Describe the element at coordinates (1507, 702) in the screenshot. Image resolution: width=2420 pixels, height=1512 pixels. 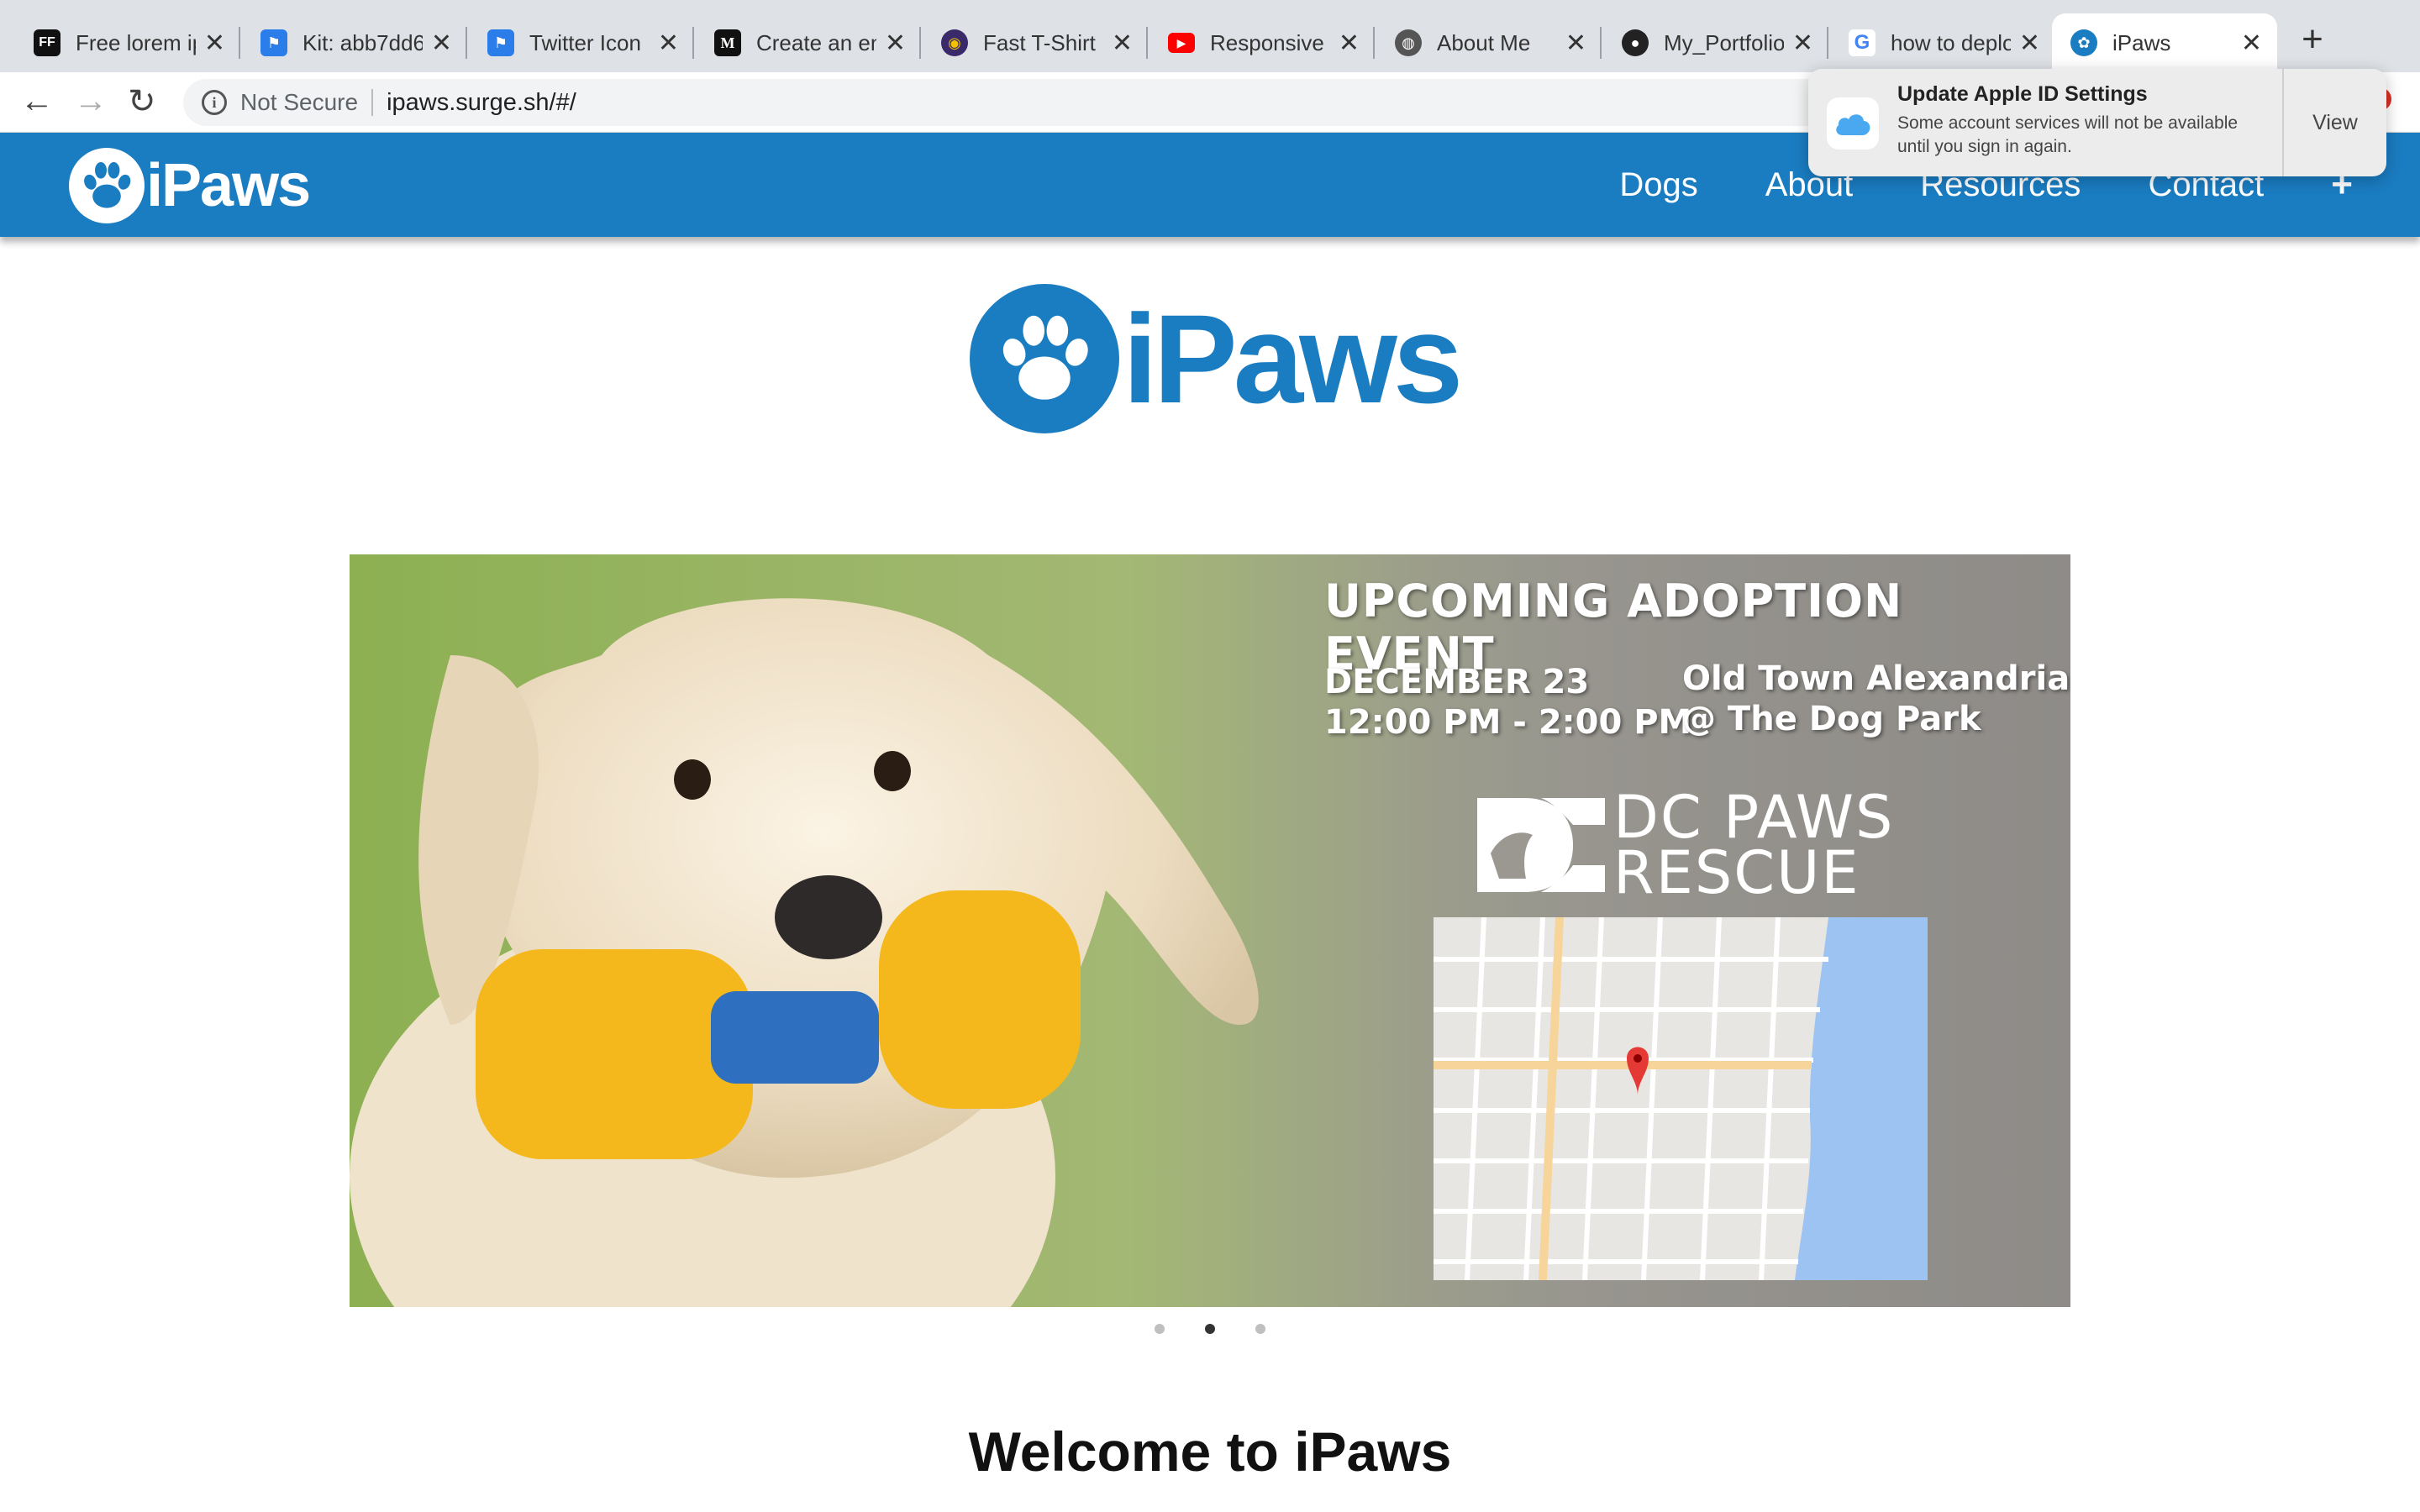
I see `event-date: DECEMBER 23 12:00 PM - 2:00 PM` at that location.